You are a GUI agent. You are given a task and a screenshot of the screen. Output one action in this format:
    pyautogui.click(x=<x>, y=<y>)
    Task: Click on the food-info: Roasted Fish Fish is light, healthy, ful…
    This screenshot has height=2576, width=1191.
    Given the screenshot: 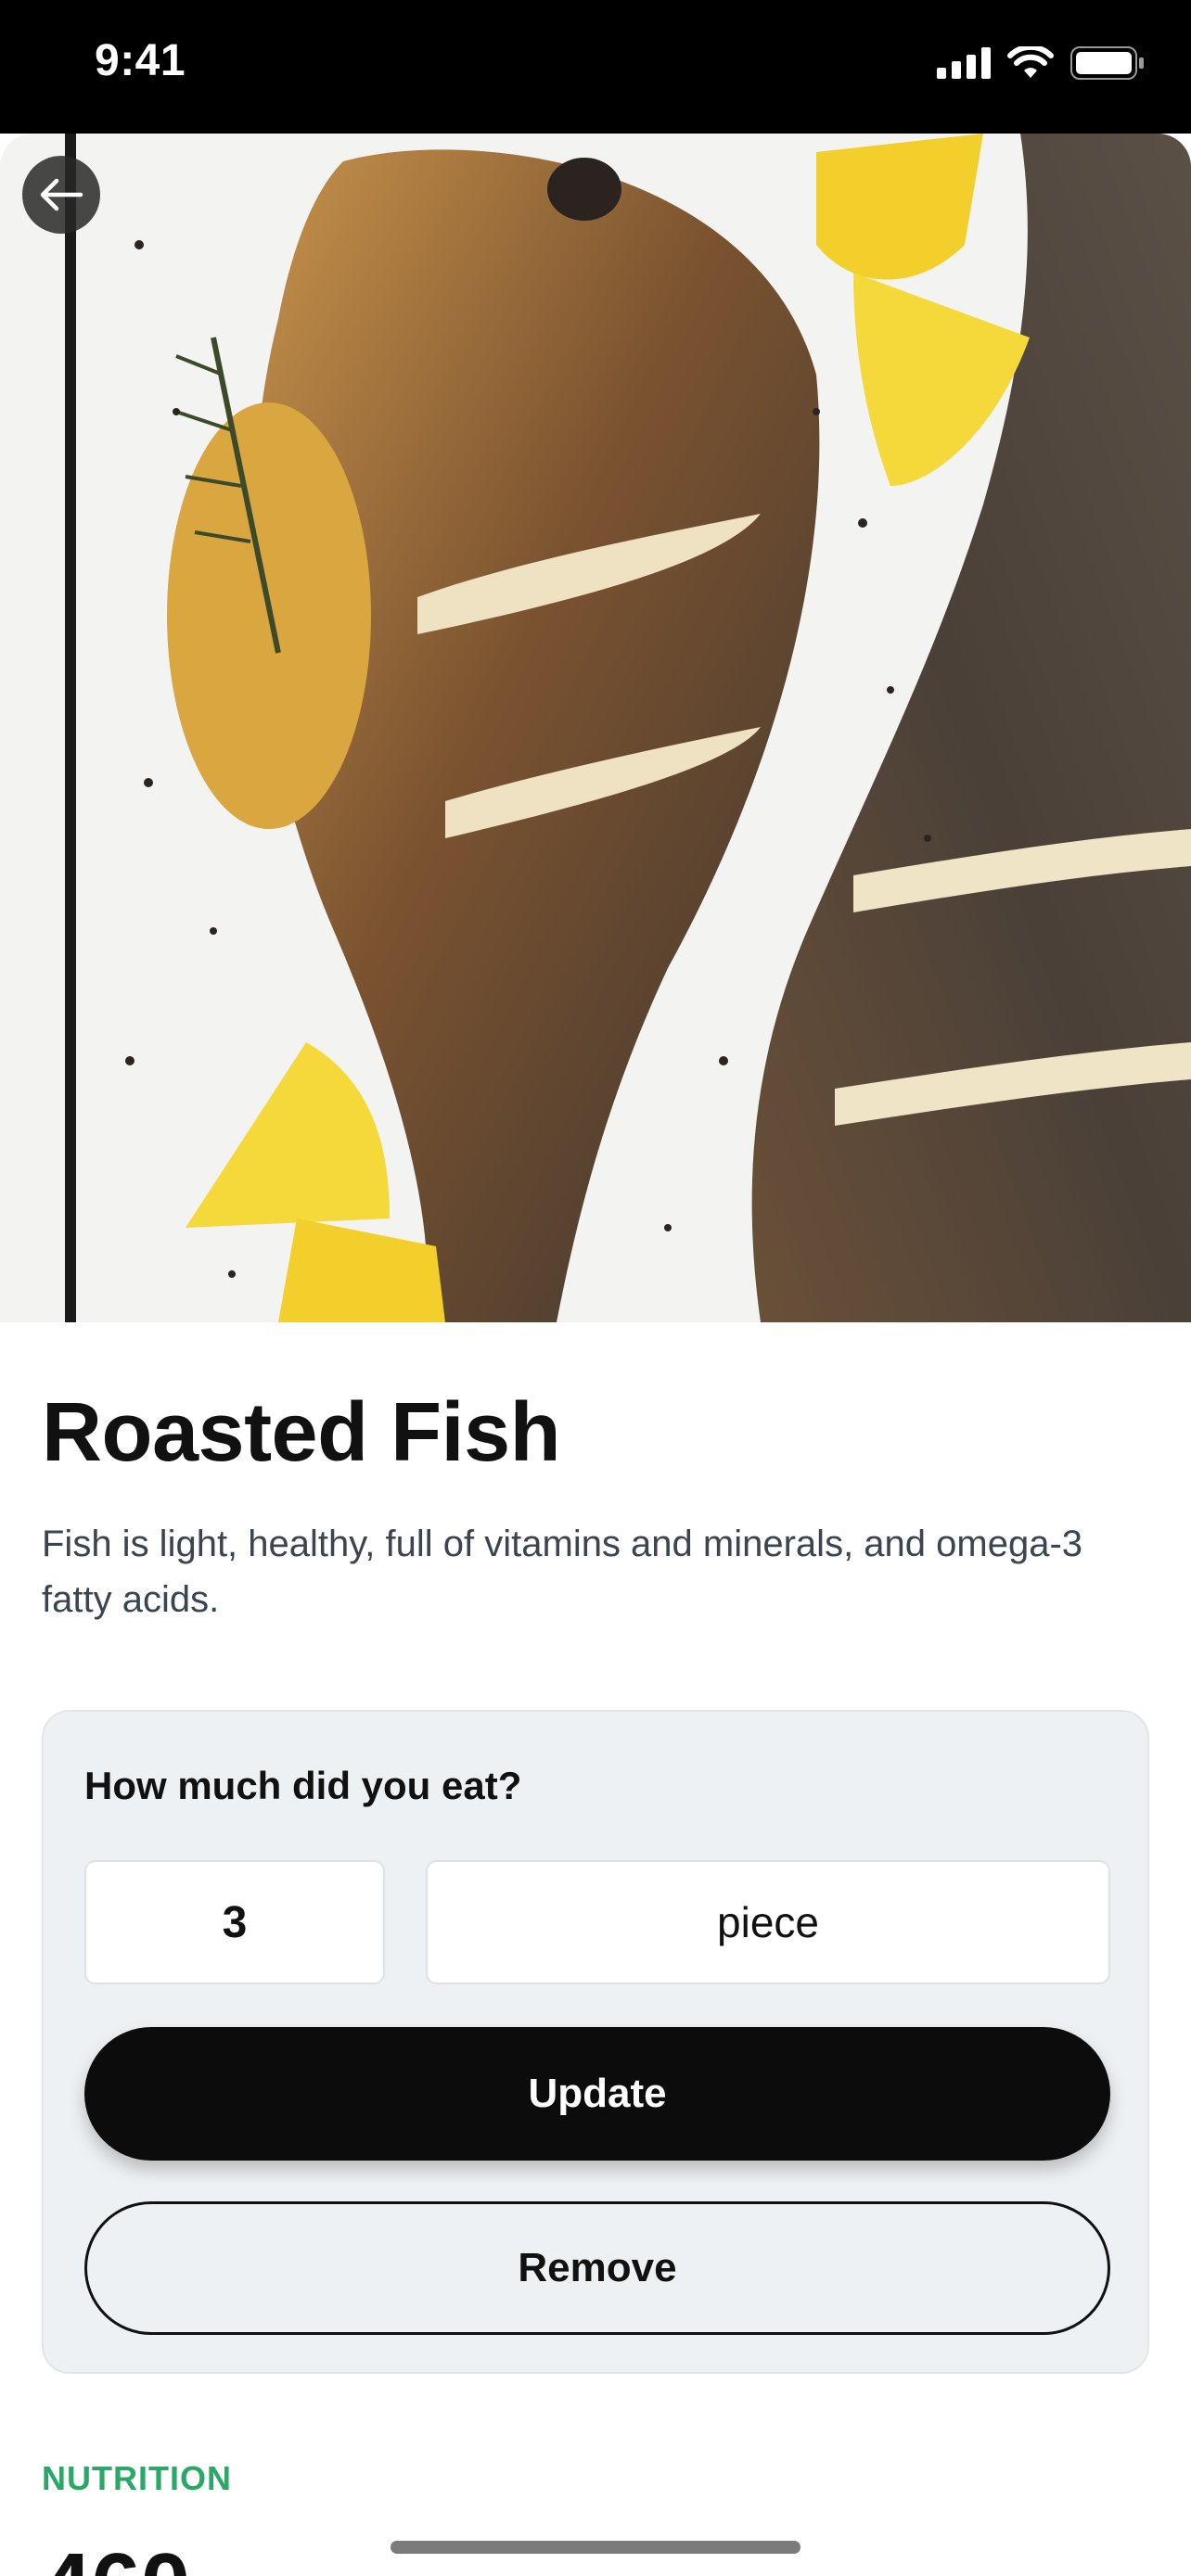 What is the action you would take?
    pyautogui.click(x=595, y=1474)
    